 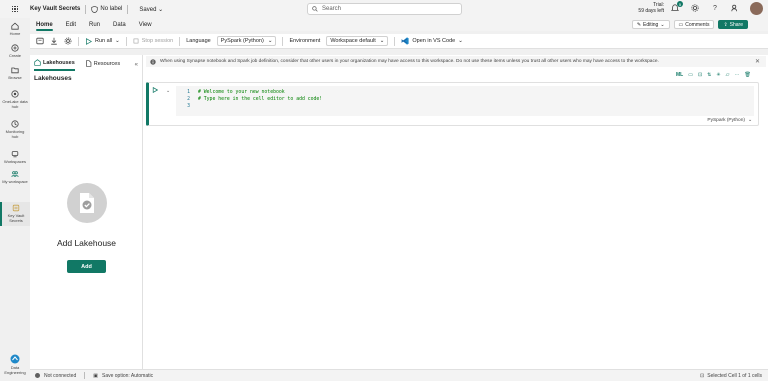 What do you see at coordinates (15, 99) in the screenshot?
I see `rail-item-onelake: OneLake data hub` at bounding box center [15, 99].